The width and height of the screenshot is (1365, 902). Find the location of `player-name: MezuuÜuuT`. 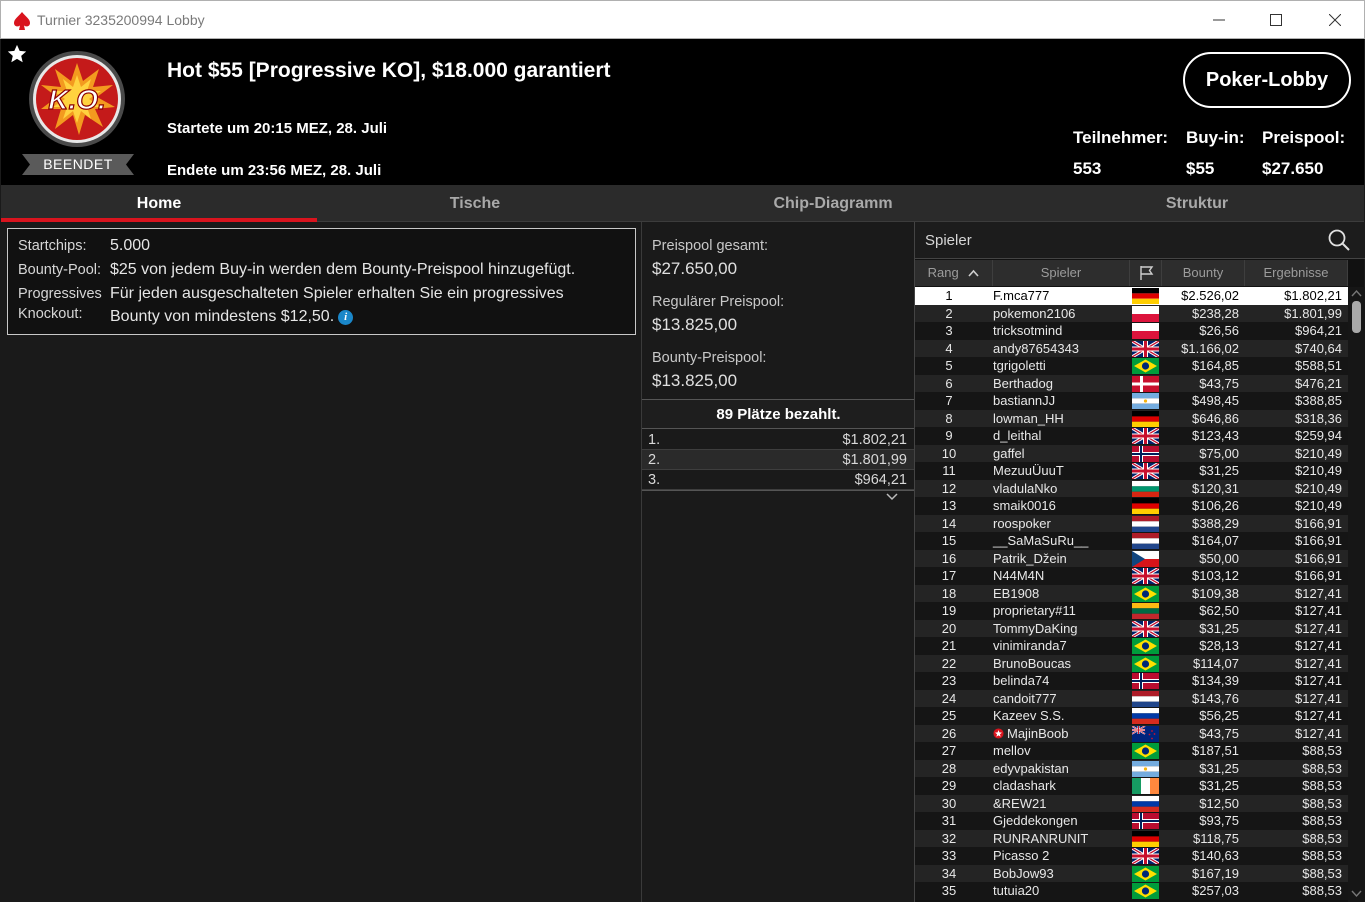

player-name: MezuuÜuuT is located at coordinates (1028, 470).